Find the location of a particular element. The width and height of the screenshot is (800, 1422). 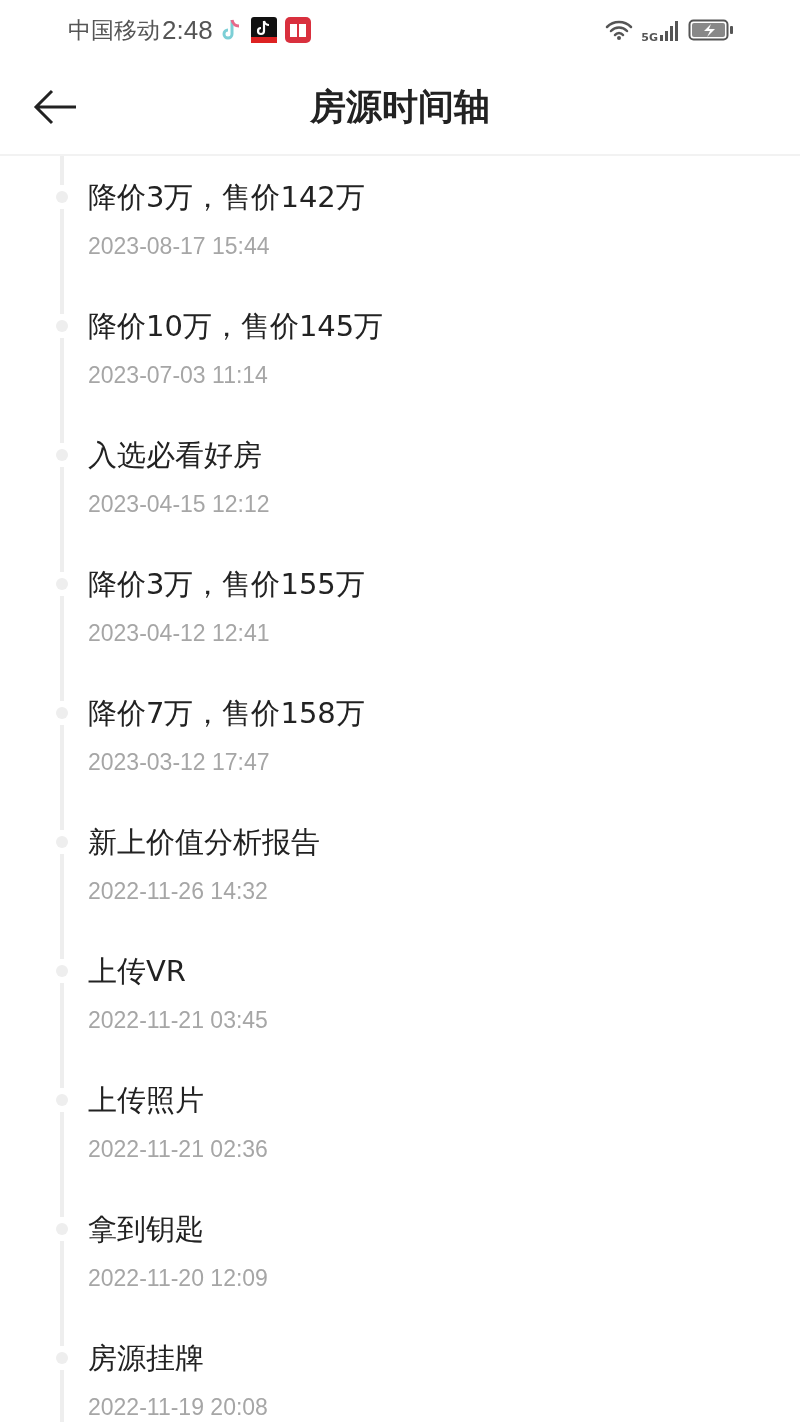

app-icon is located at coordinates (263, 30).